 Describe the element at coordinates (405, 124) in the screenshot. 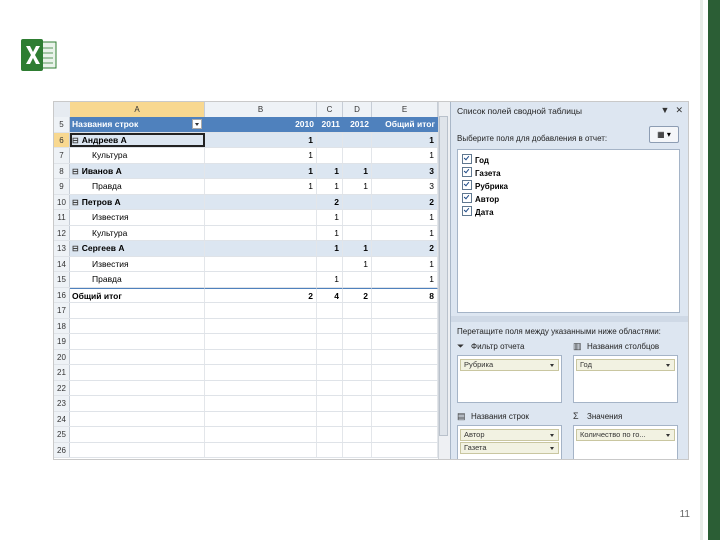

I see `header-cell-grand-total: Общий итог` at that location.